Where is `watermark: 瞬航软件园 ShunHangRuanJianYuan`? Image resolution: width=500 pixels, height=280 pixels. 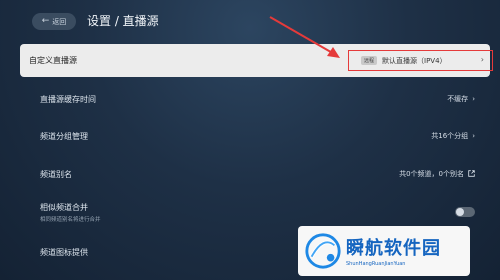 watermark: 瞬航软件园 ShunHangRuanJianYuan is located at coordinates (384, 251).